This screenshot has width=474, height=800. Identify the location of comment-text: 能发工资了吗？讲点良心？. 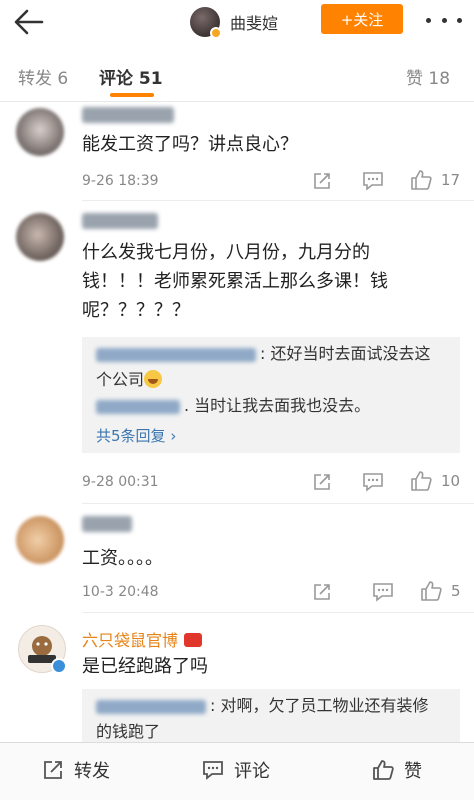
(190, 144).